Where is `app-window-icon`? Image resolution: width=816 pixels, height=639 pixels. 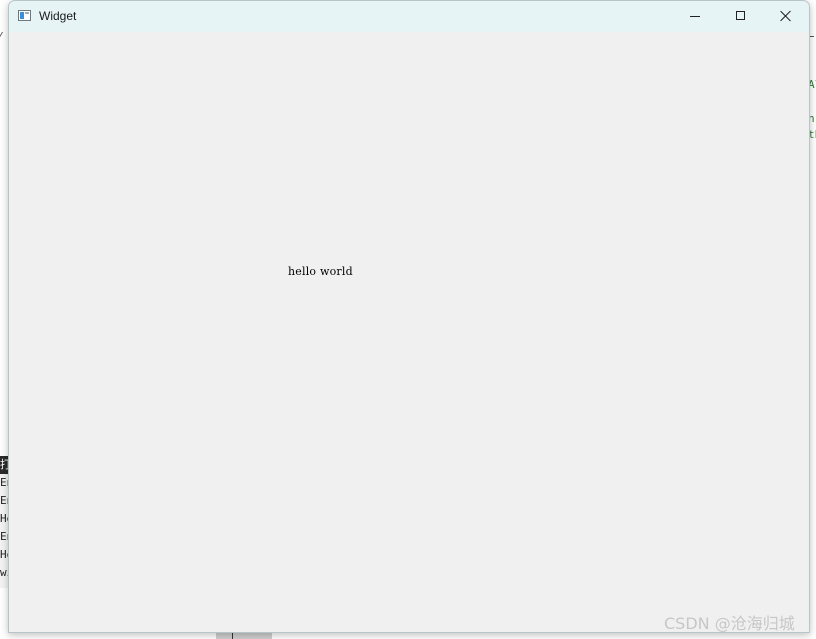
app-window-icon is located at coordinates (24, 15).